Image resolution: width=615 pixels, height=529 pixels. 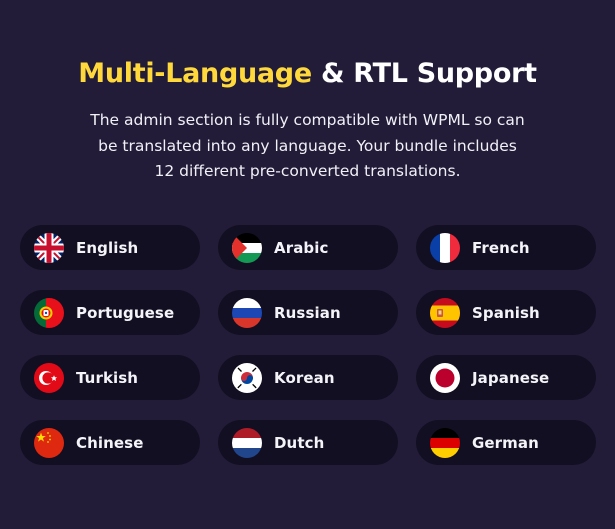 What do you see at coordinates (49, 312) in the screenshot?
I see `portugal-flag-icon` at bounding box center [49, 312].